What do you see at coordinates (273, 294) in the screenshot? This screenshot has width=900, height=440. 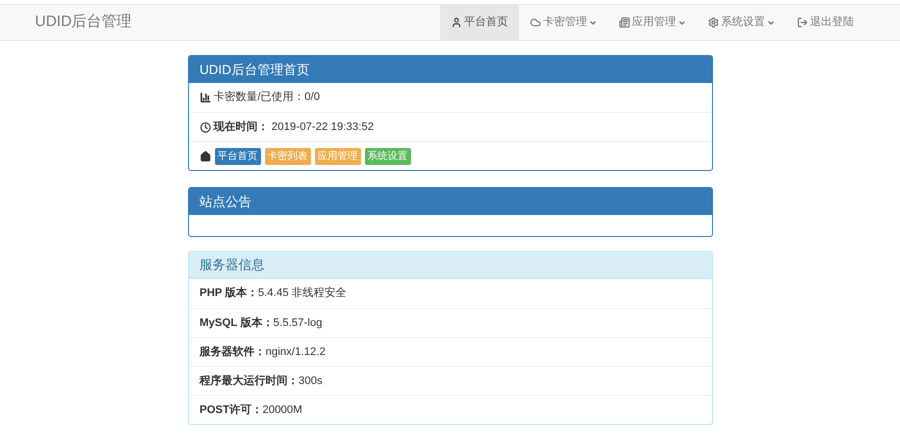 I see `info-text: PHP 版本：5.4.45 非线程安全` at bounding box center [273, 294].